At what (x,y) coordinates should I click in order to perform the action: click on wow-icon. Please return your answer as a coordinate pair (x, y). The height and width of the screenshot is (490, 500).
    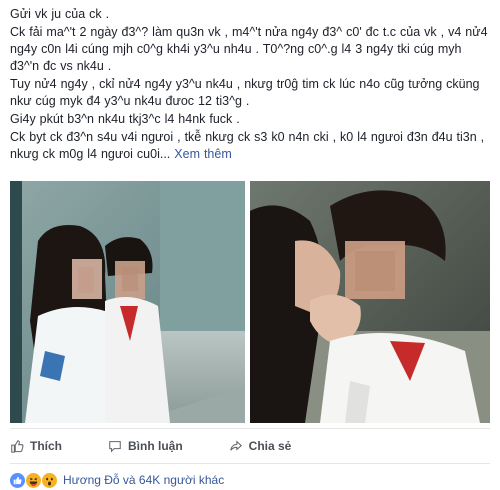
    Looking at the image, I should click on (49, 480).